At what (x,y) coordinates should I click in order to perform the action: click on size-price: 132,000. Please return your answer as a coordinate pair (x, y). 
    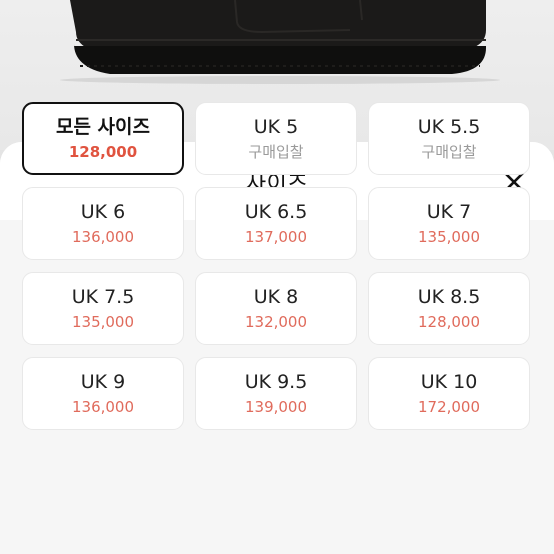
    Looking at the image, I should click on (276, 322).